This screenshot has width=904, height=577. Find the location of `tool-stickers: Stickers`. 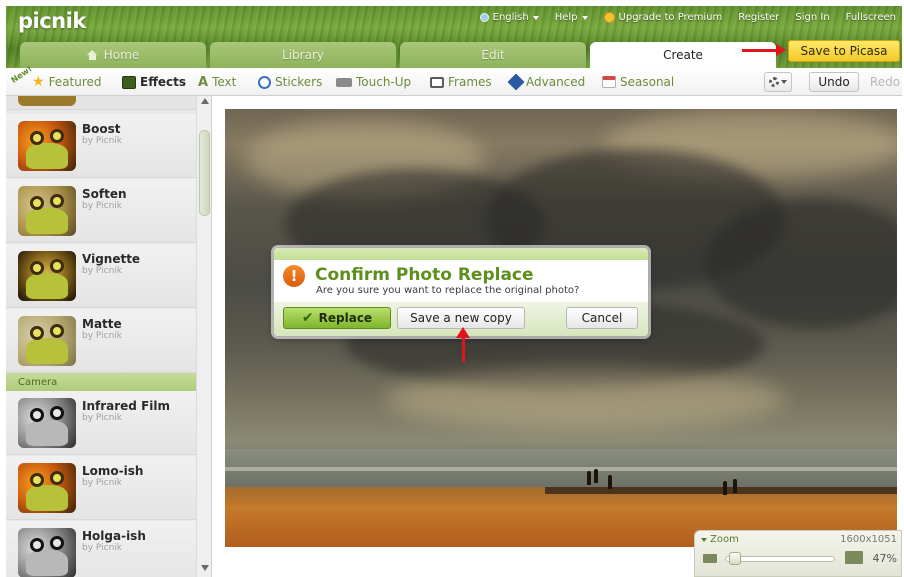

tool-stickers: Stickers is located at coordinates (290, 82).